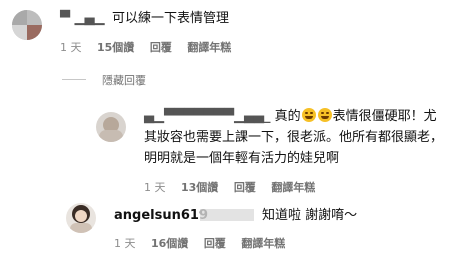 This screenshot has width=460, height=260. What do you see at coordinates (227, 215) in the screenshot?
I see `blurred-username` at bounding box center [227, 215].